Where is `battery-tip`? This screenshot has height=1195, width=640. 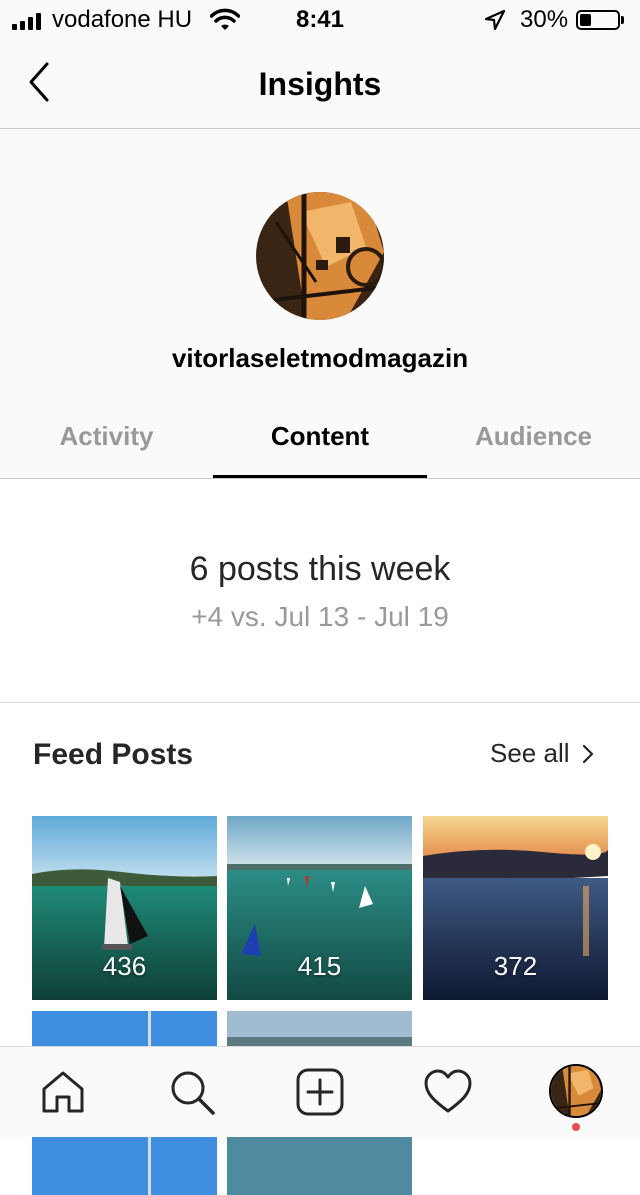
battery-tip is located at coordinates (622, 20).